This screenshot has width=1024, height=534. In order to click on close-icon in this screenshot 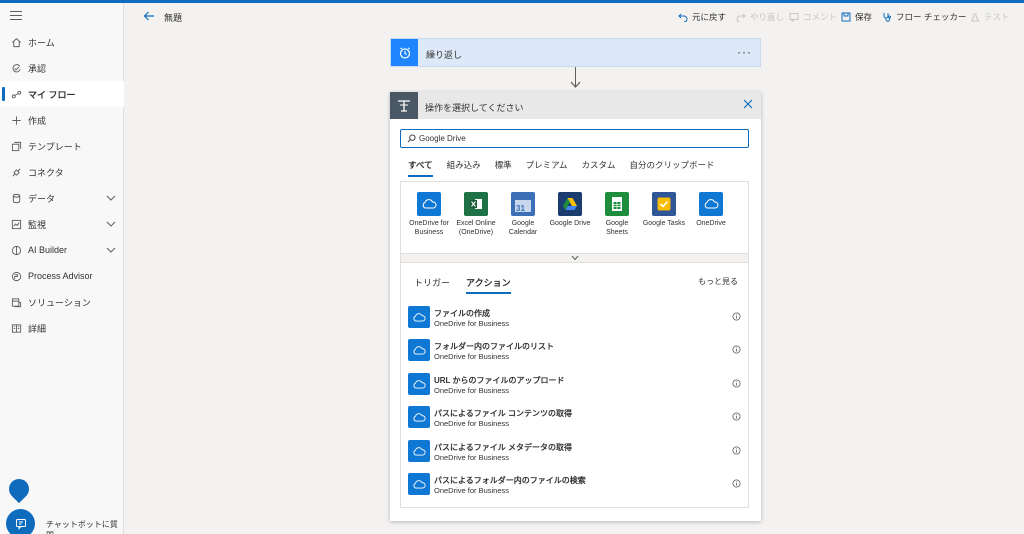, I will do `click(748, 104)`.